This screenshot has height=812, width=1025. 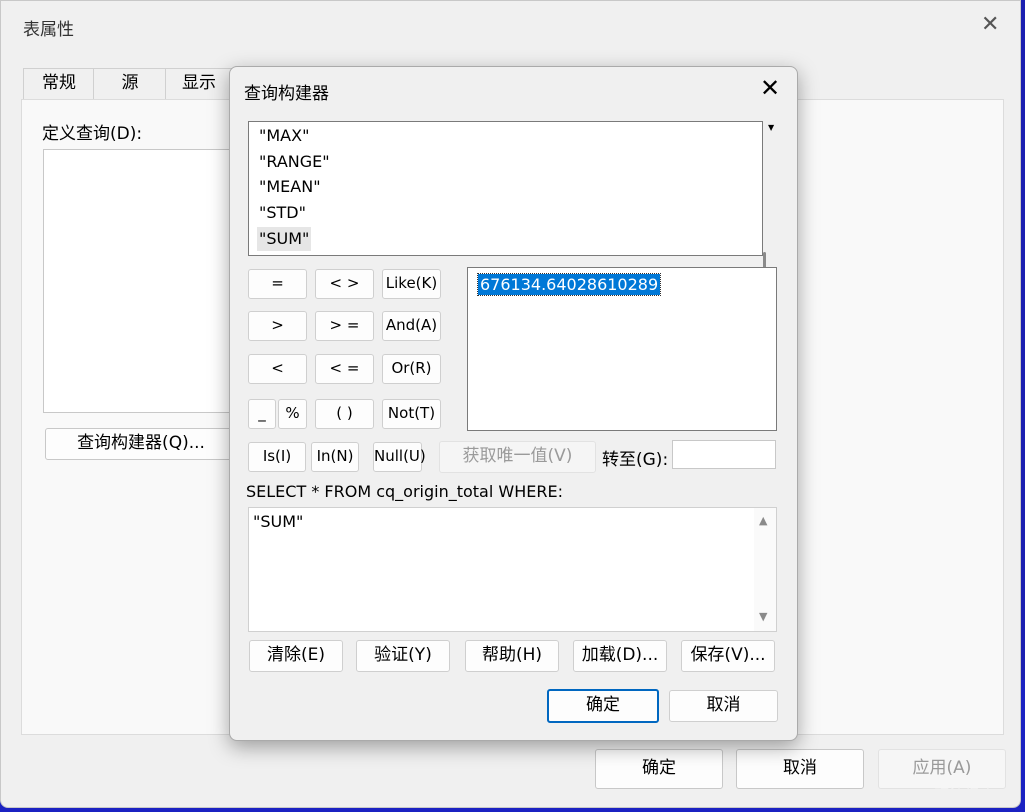 I want to click on greater-than-button: >, so click(x=277, y=326).